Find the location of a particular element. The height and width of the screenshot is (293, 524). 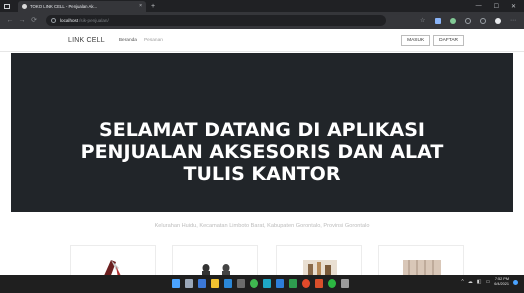

task-view-icon is located at coordinates (202, 283).